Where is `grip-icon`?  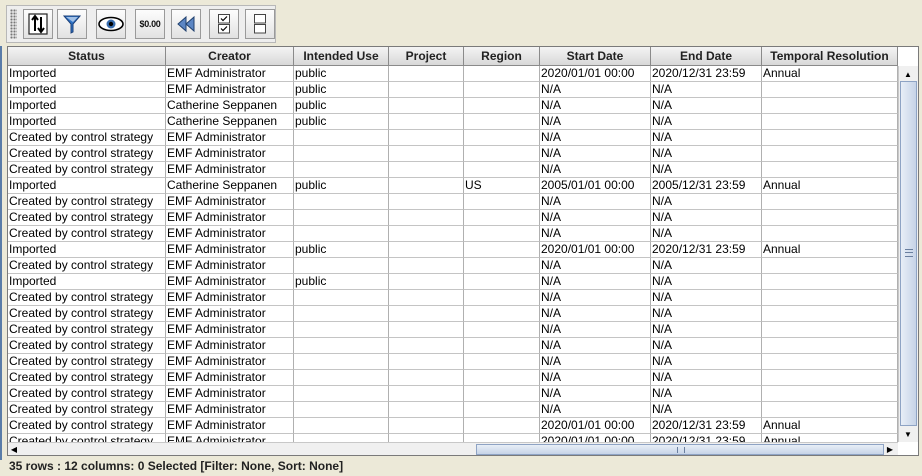
grip-icon is located at coordinates (681, 450).